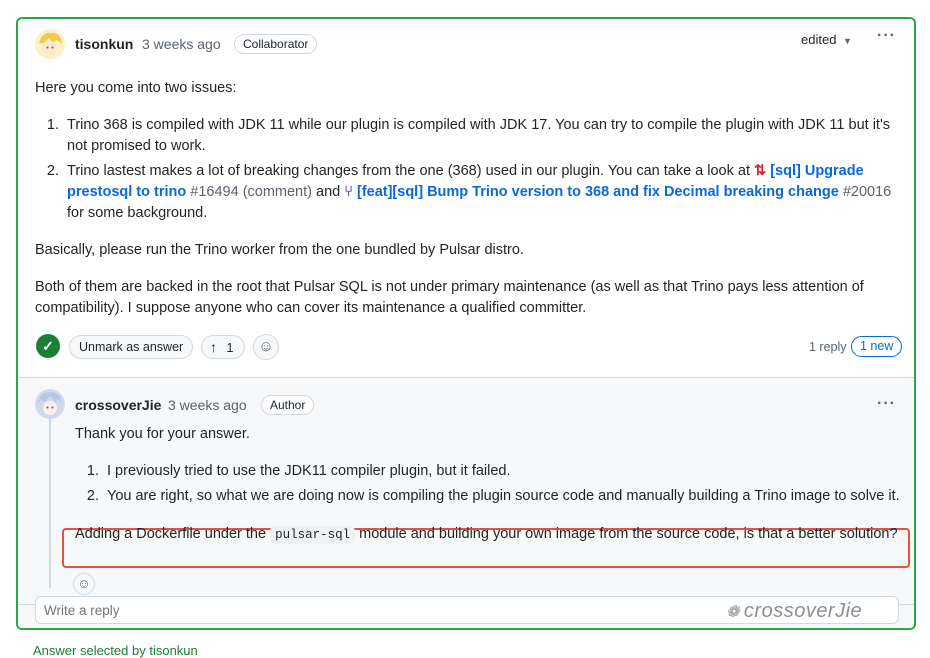 The height and width of the screenshot is (658, 930). What do you see at coordinates (223, 347) in the screenshot?
I see `upvote-button: ↑ 1` at bounding box center [223, 347].